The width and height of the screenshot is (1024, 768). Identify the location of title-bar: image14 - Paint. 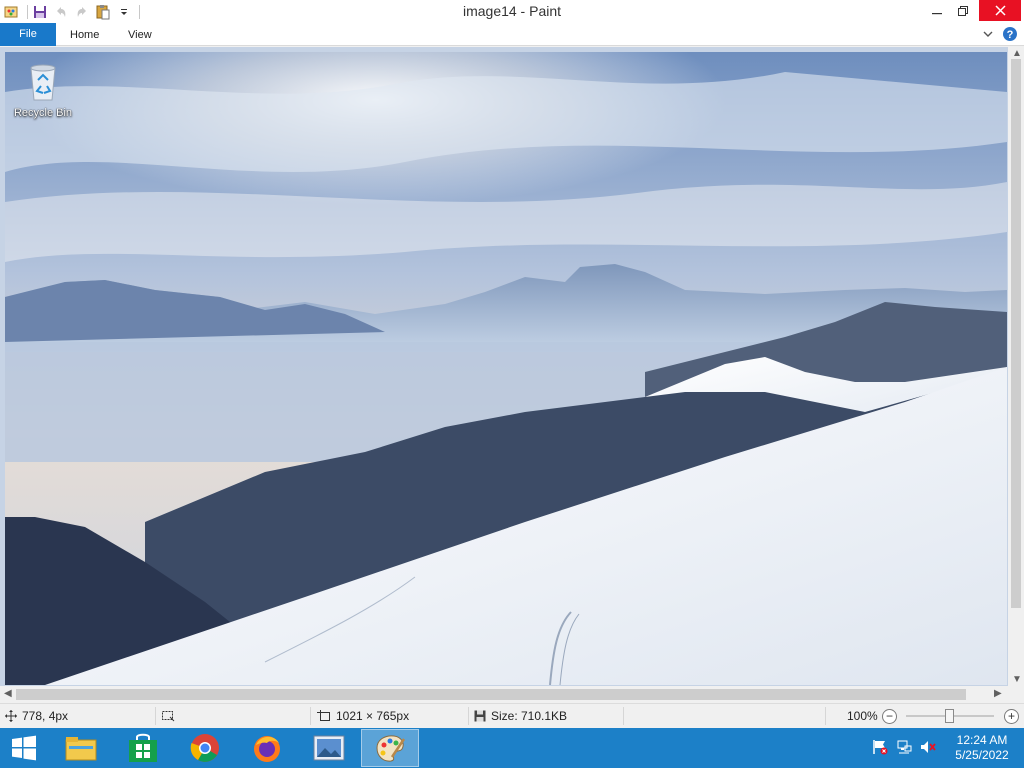
(512, 11).